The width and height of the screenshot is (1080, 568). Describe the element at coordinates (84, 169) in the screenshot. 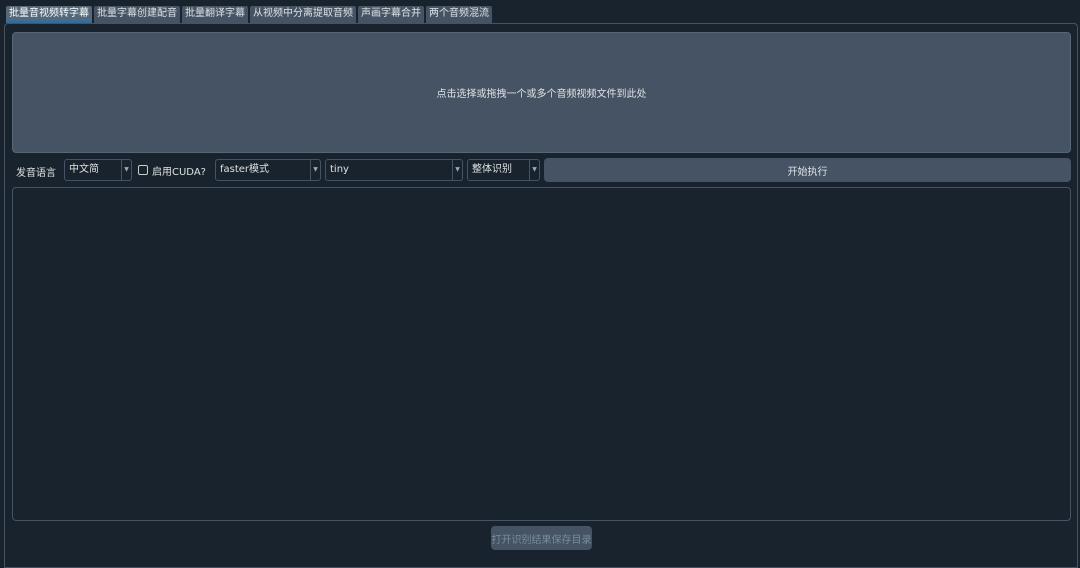

I see `language-select-value: 中文简` at that location.